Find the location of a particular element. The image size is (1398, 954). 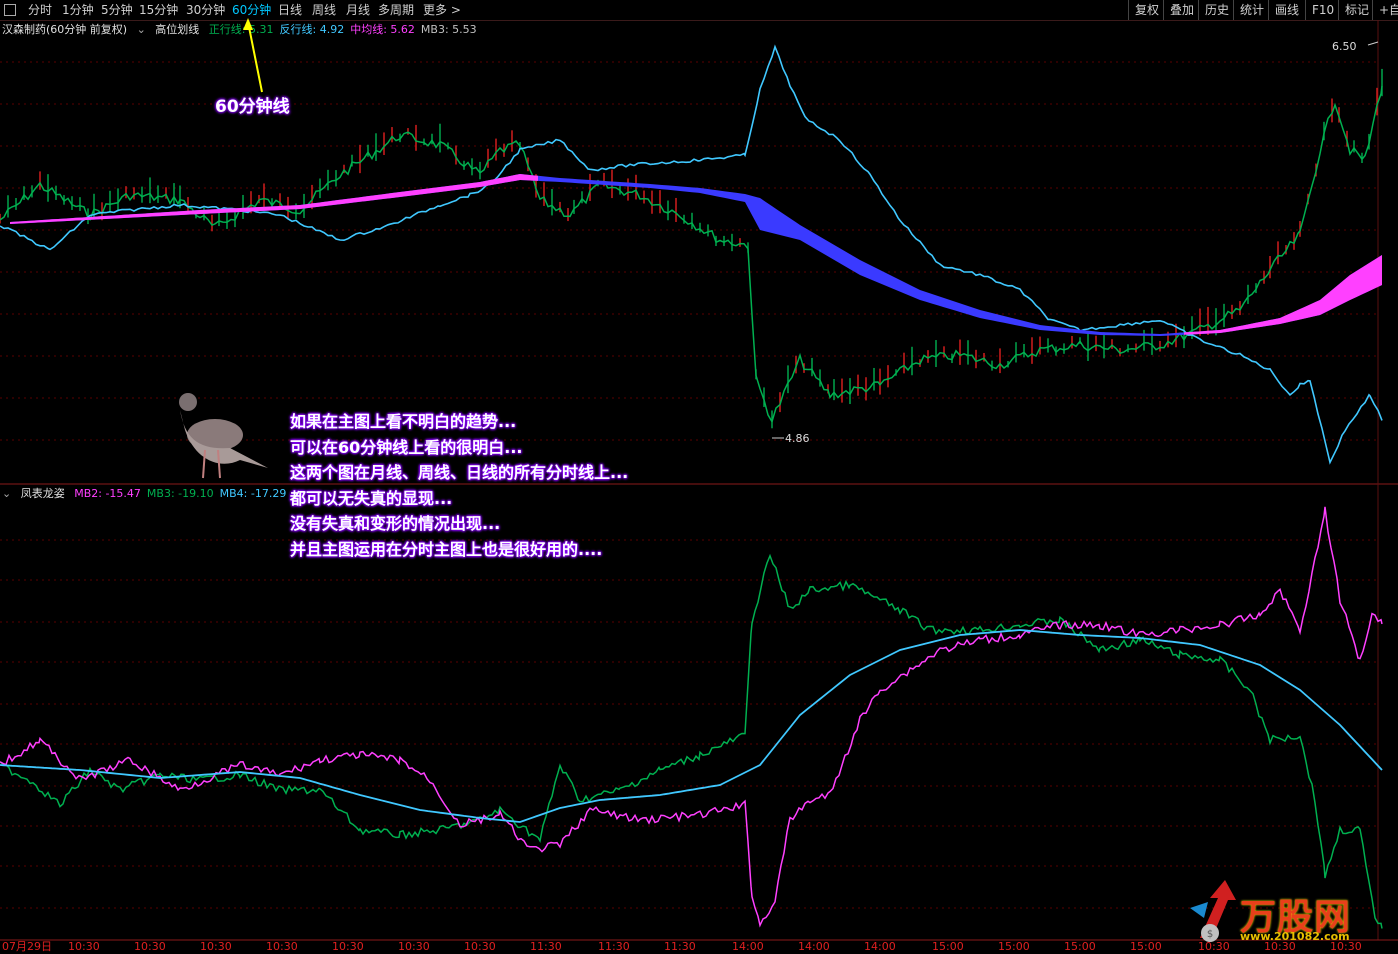

watermark-logo: $ 万股网 www.201082.com is located at coordinates (1280, 913).